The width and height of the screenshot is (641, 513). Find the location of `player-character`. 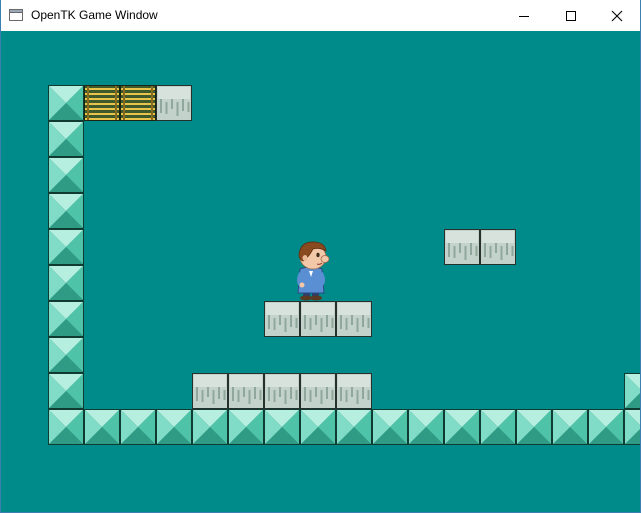

player-character is located at coordinates (311, 271).